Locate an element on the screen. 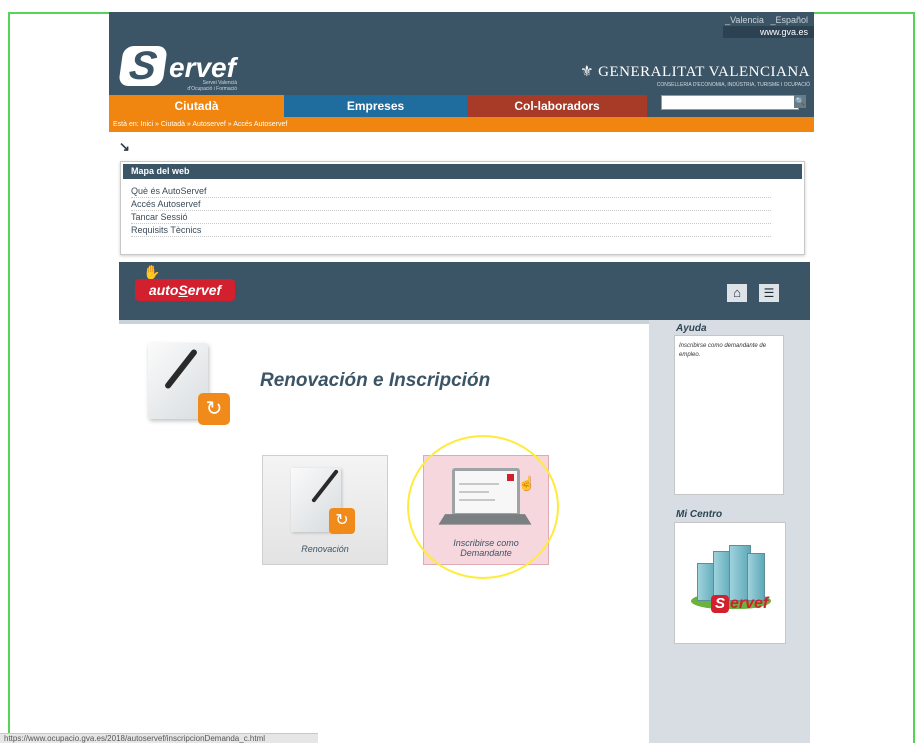 Image resolution: width=917 pixels, height=743 pixels. autoservef-header: ✋ autoServef ⌂ ☰ is located at coordinates (464, 291).